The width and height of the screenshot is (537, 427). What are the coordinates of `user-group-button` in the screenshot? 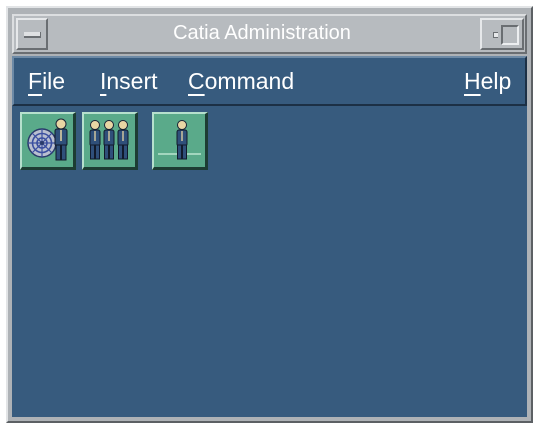 It's located at (110, 141).